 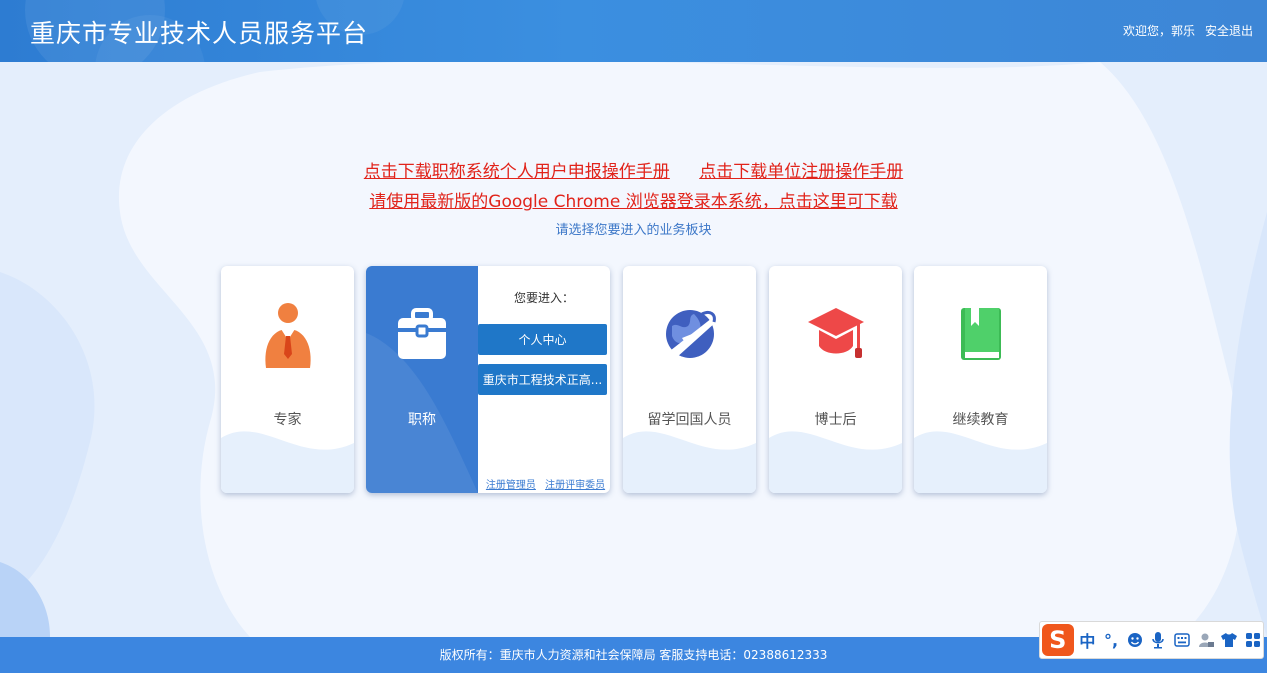 What do you see at coordinates (517, 172) in the screenshot?
I see `download-personal-manual-link: 点击下载职称系统个人用户申报操作手册` at bounding box center [517, 172].